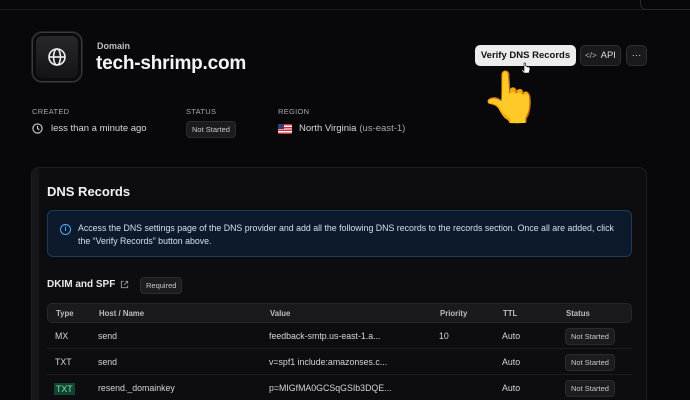 The height and width of the screenshot is (400, 690). What do you see at coordinates (294, 111) in the screenshot?
I see `region-label: REGION` at bounding box center [294, 111].